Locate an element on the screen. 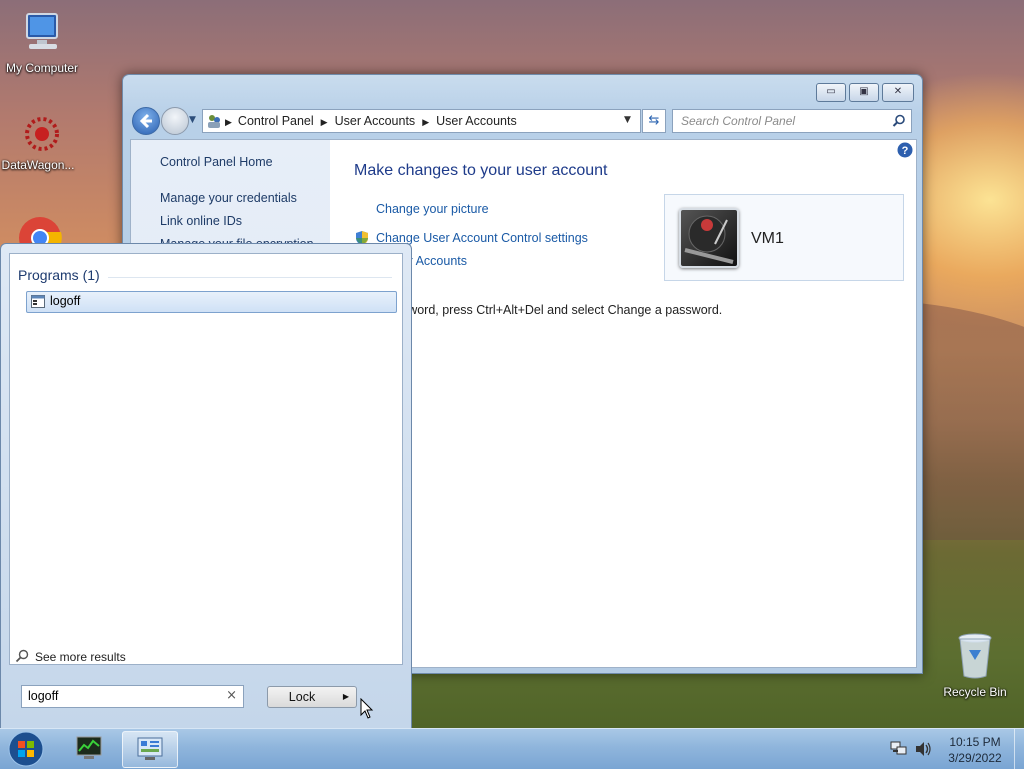 This screenshot has width=1024, height=771. windows-logo-icon is located at coordinates (26, 749).